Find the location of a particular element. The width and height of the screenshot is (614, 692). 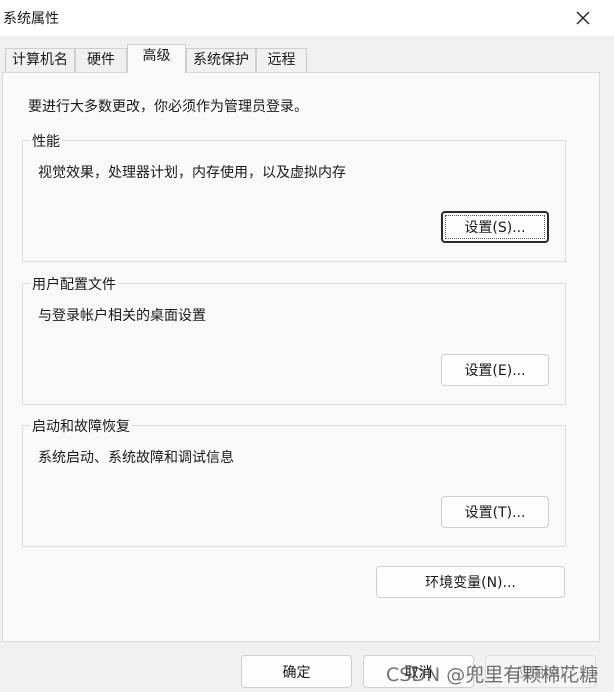

performance-group-title: 性能 is located at coordinates (46, 141).